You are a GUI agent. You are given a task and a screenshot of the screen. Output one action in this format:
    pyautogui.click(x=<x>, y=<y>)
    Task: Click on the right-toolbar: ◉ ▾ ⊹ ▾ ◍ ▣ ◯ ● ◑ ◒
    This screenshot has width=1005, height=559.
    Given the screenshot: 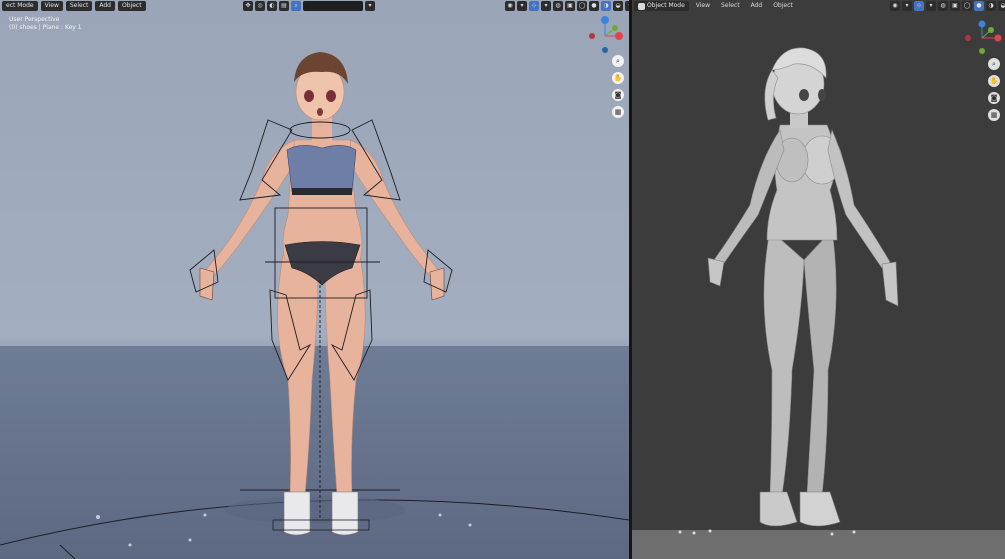 What is the action you would take?
    pyautogui.click(x=947, y=6)
    